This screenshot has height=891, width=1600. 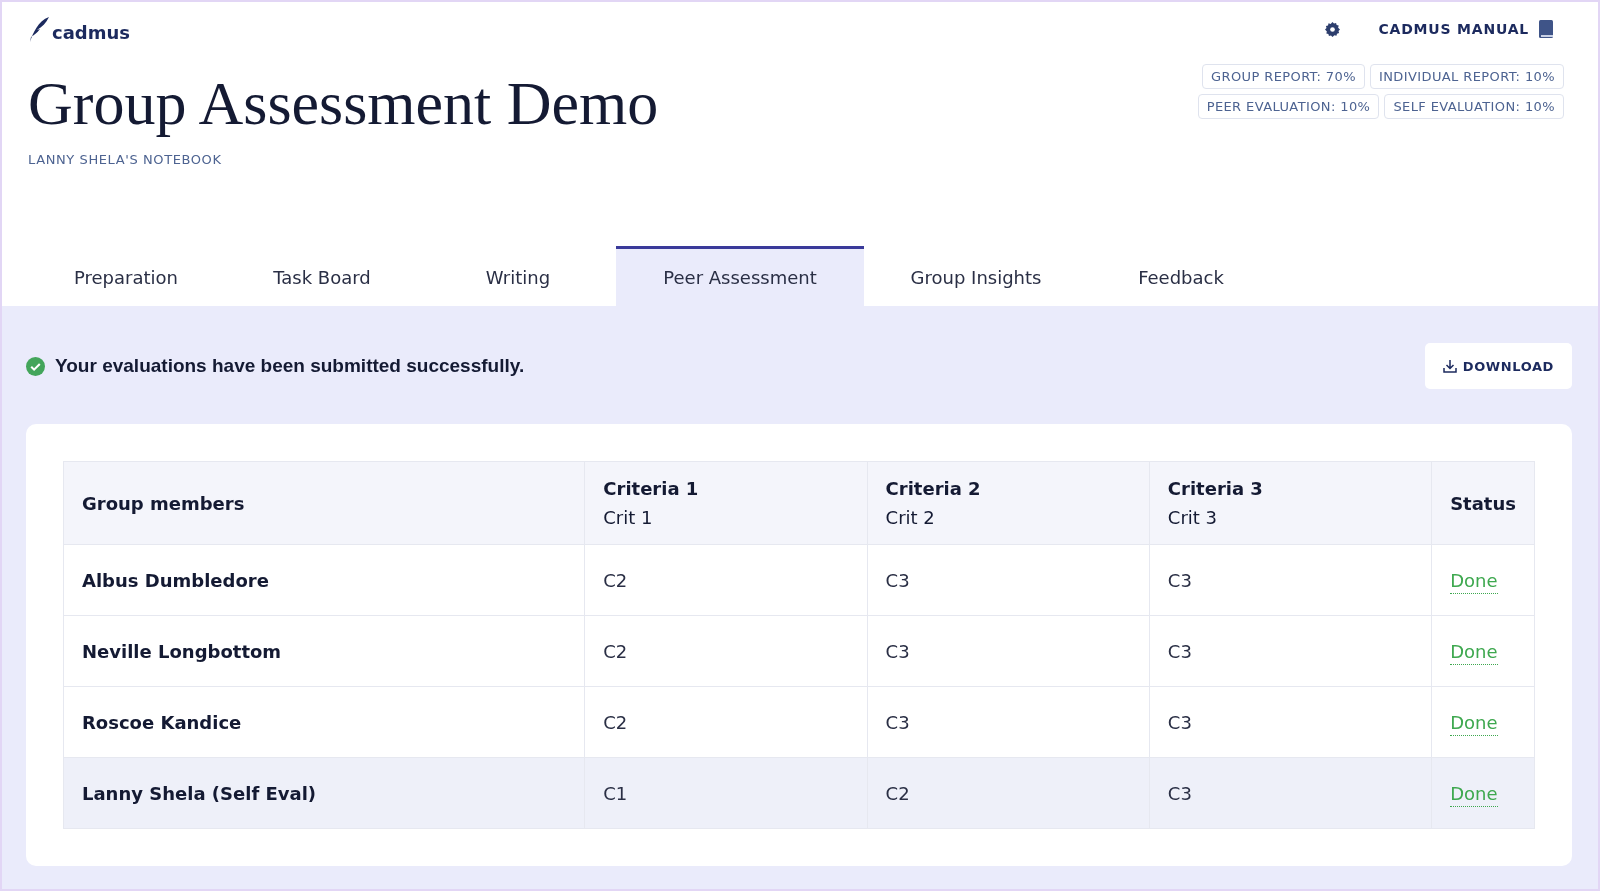 What do you see at coordinates (1333, 29) in the screenshot?
I see `settings-icon` at bounding box center [1333, 29].